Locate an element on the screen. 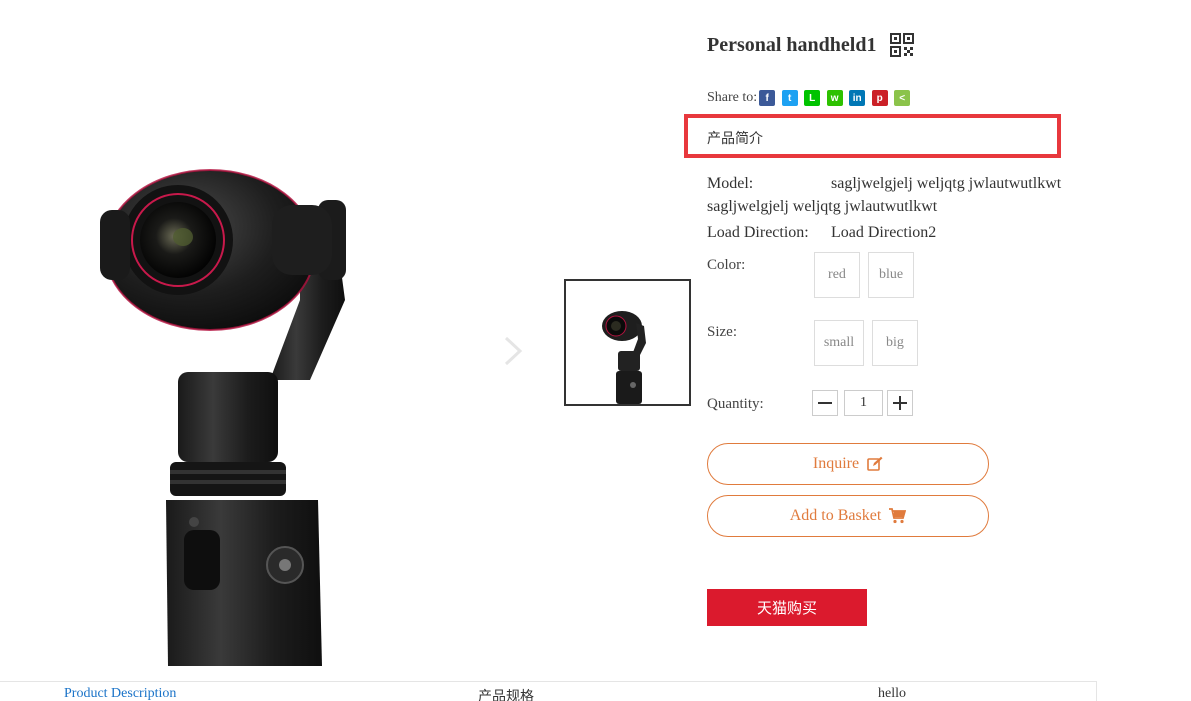 The height and width of the screenshot is (701, 1191). cart-icon is located at coordinates (898, 516).